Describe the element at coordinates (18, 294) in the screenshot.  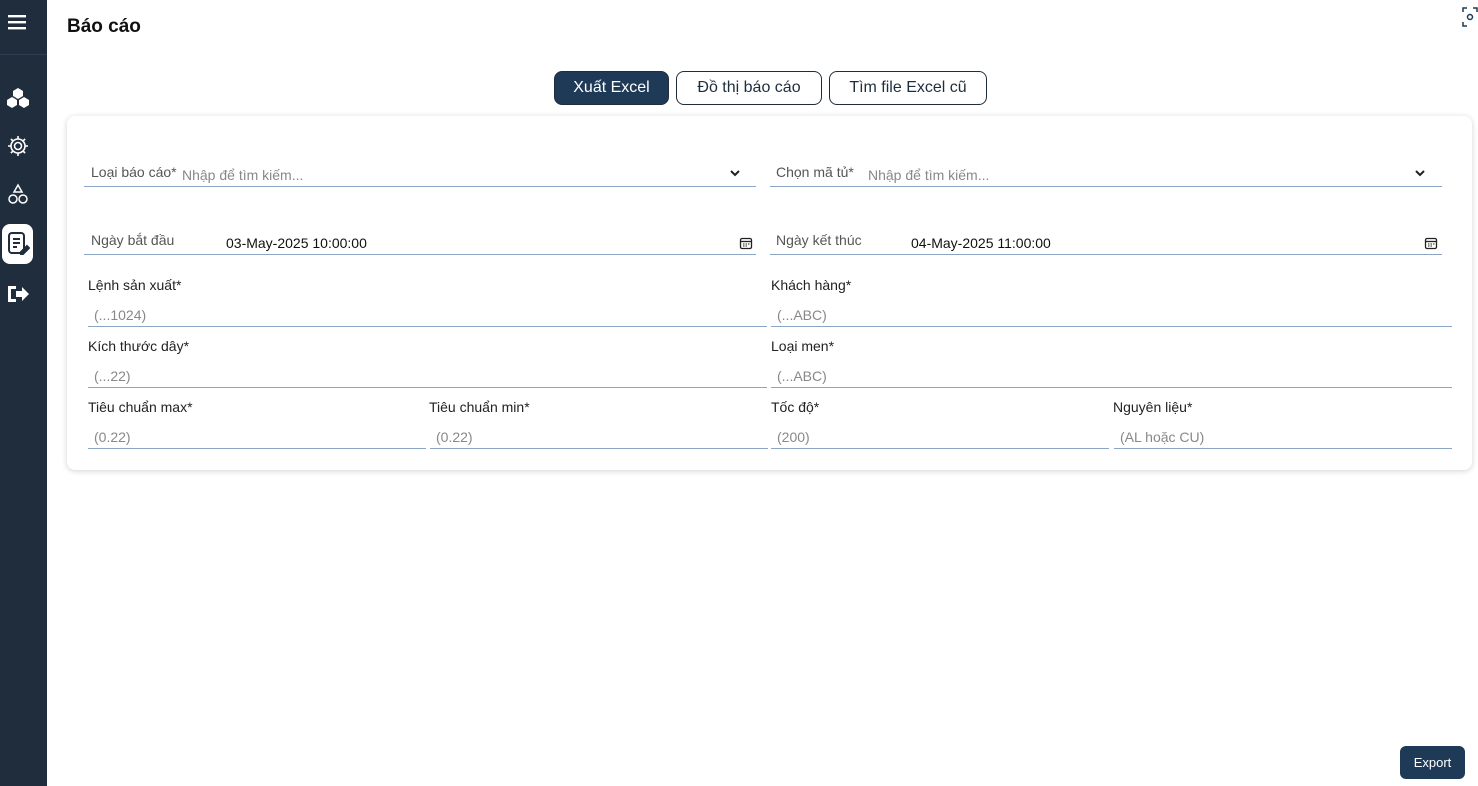
I see `logout-icon` at that location.